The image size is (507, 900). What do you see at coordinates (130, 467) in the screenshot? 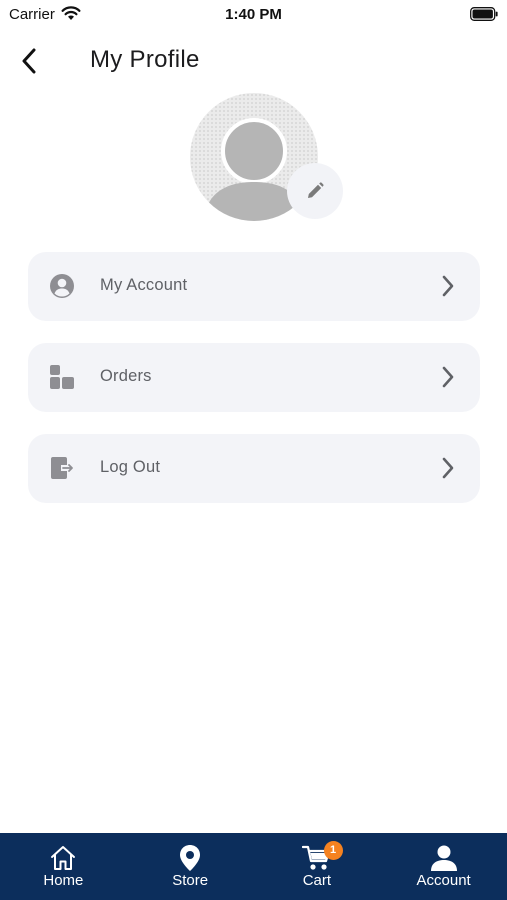
I see `menu-item-label: Log Out` at bounding box center [130, 467].